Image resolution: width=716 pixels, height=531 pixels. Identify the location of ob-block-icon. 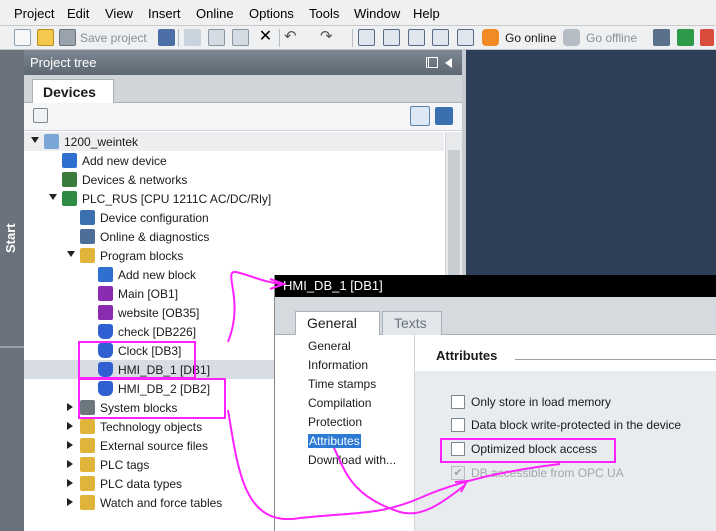
(105, 312).